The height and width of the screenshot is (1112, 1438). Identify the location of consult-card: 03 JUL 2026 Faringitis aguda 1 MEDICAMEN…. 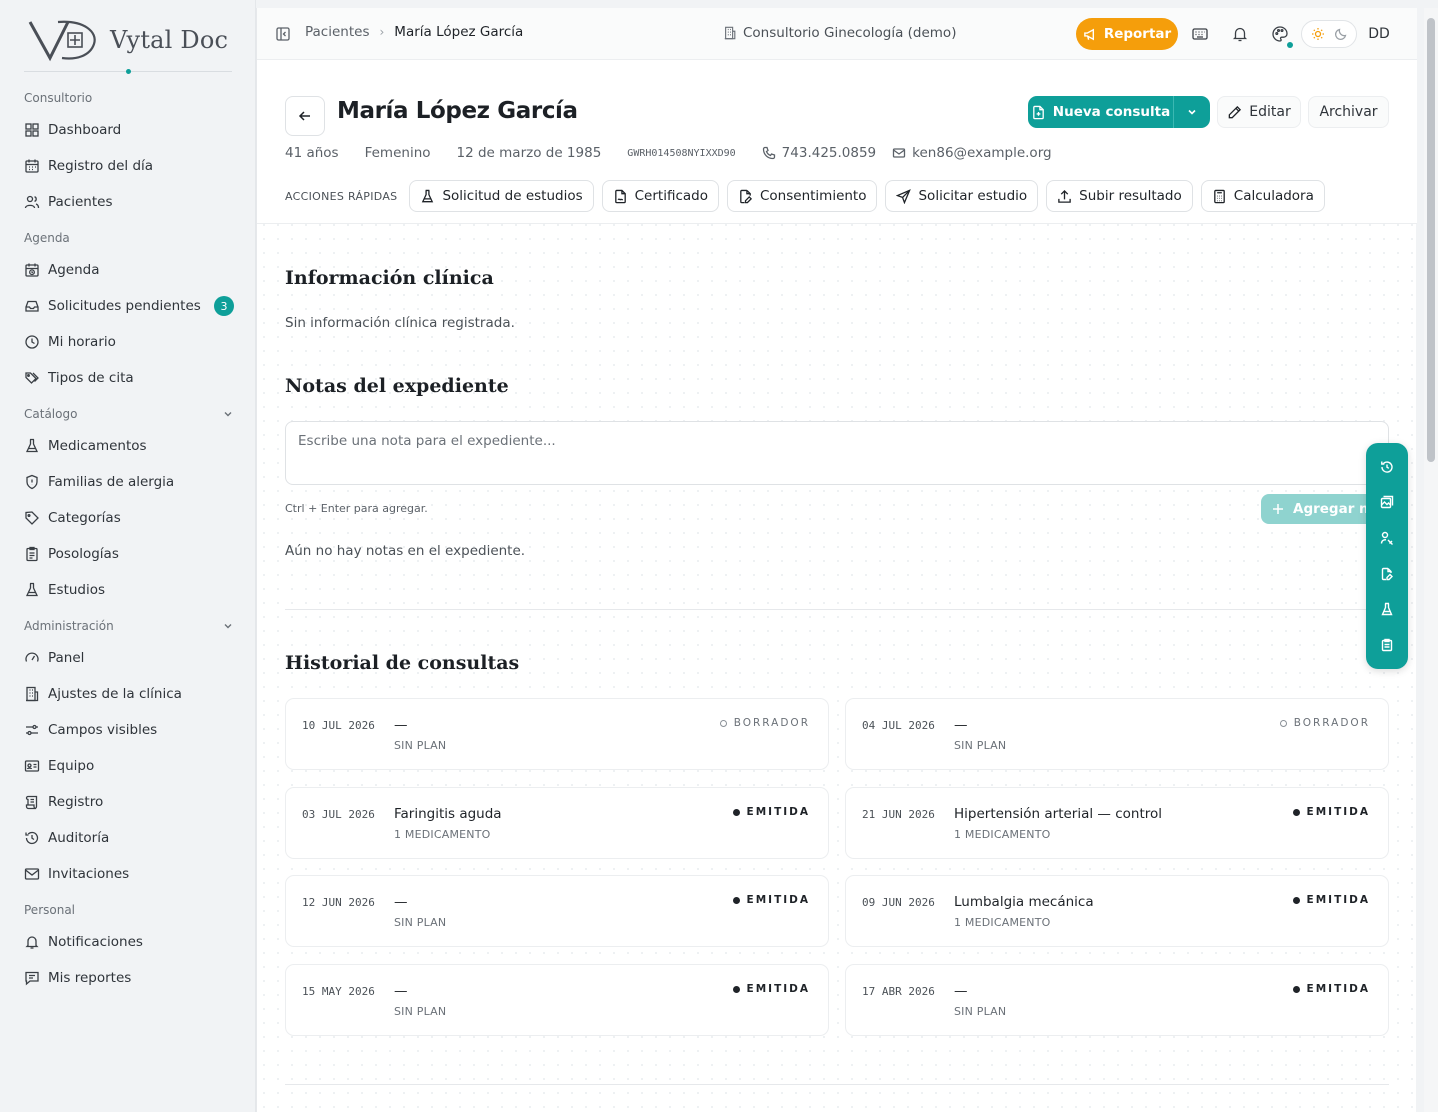
(557, 823).